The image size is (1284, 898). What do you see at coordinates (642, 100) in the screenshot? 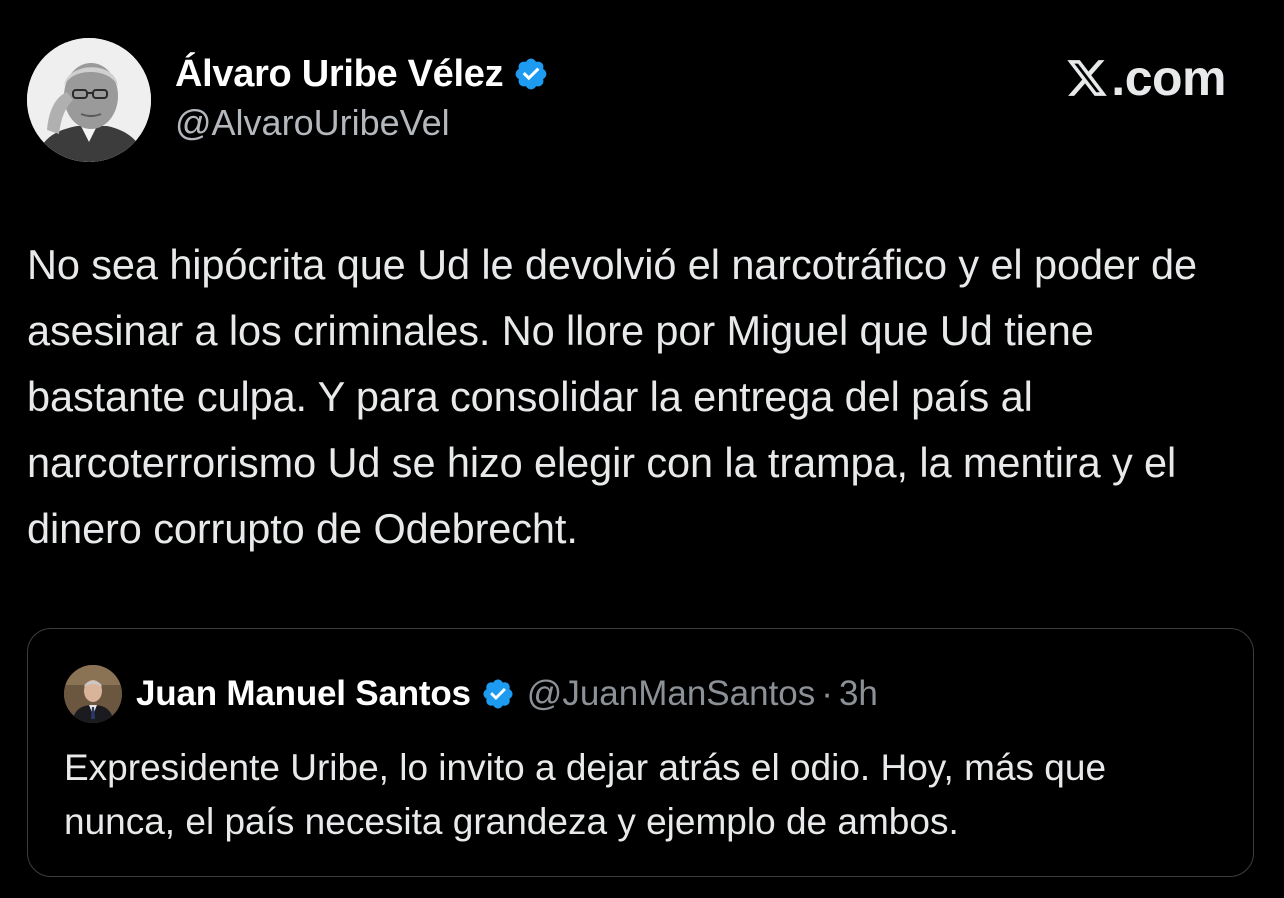
I see `tweet-header: Álvaro Uribe Vélez @AlvaroUribeVel .com` at bounding box center [642, 100].